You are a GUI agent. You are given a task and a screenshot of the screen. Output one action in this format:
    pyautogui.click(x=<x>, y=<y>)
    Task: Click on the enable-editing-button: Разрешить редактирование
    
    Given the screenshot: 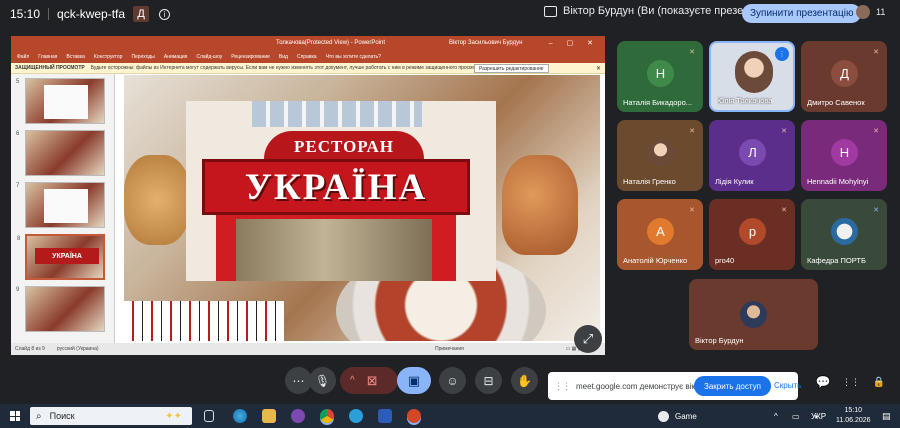 What is the action you would take?
    pyautogui.click(x=511, y=68)
    